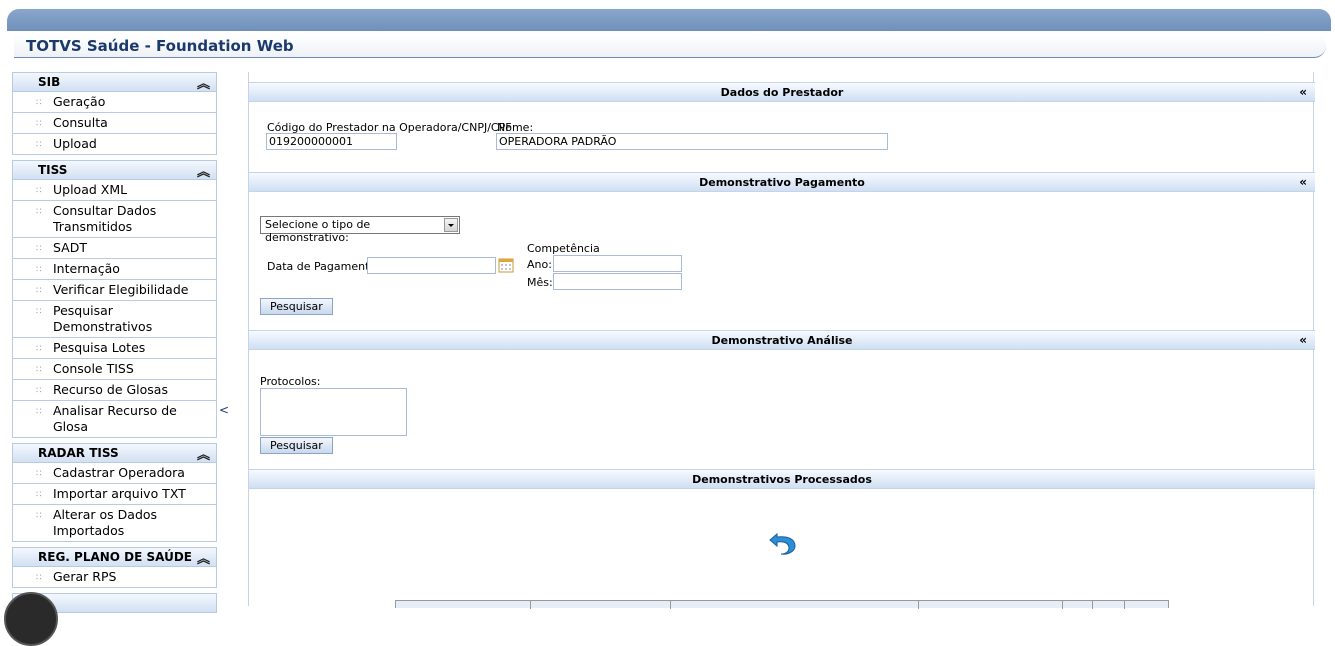  I want to click on menu-item-label: Consulta, so click(80, 122).